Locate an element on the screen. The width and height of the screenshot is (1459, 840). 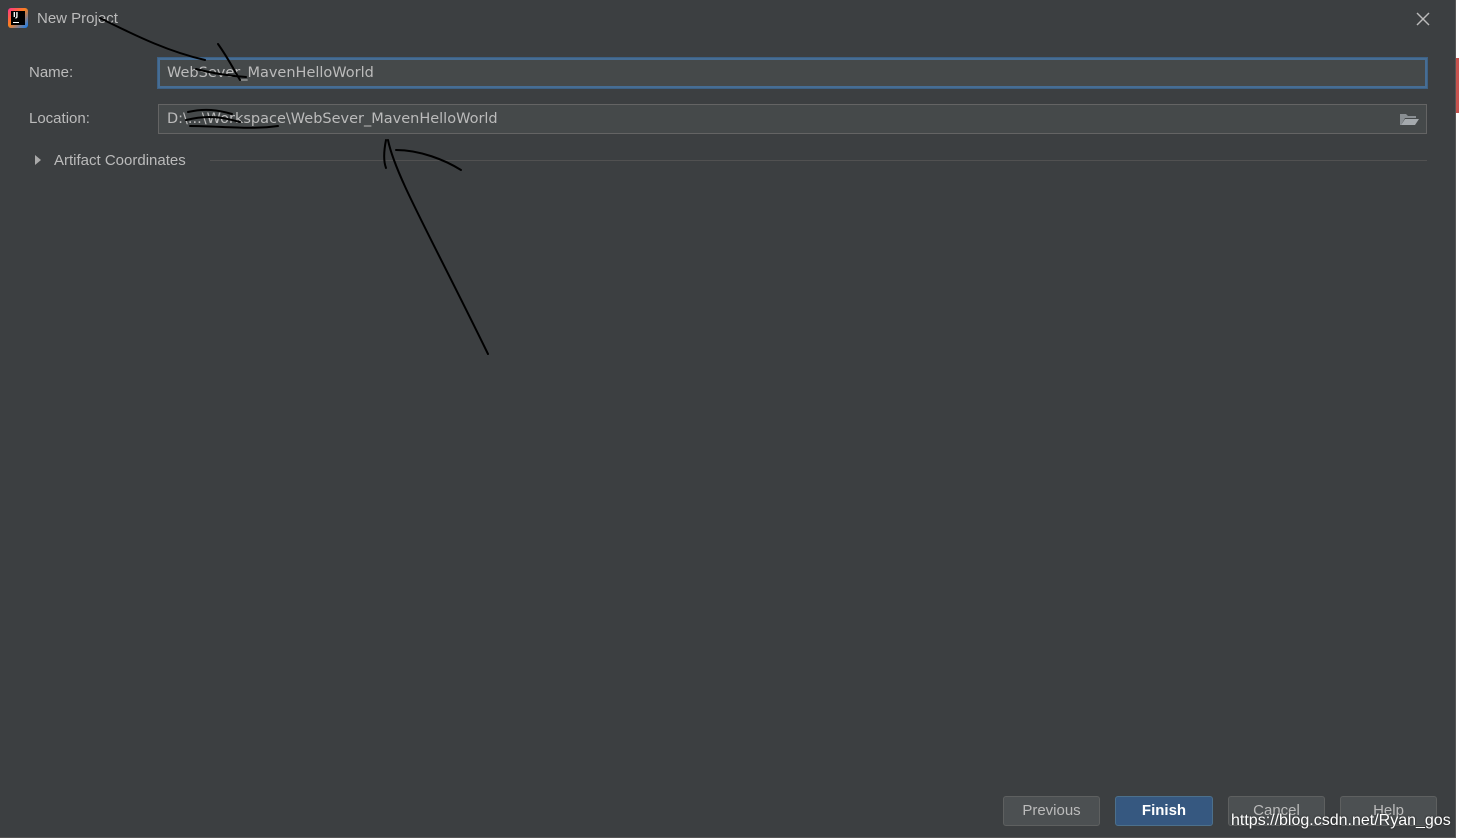
intellij-idea-icon-glyph: IJ is located at coordinates (18, 18).